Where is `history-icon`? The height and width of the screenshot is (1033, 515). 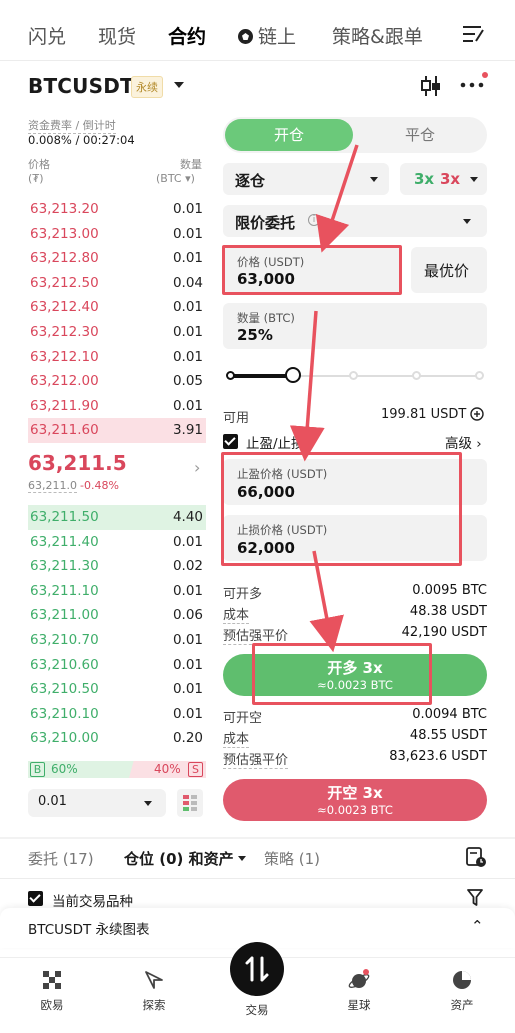
history-icon is located at coordinates (476, 857).